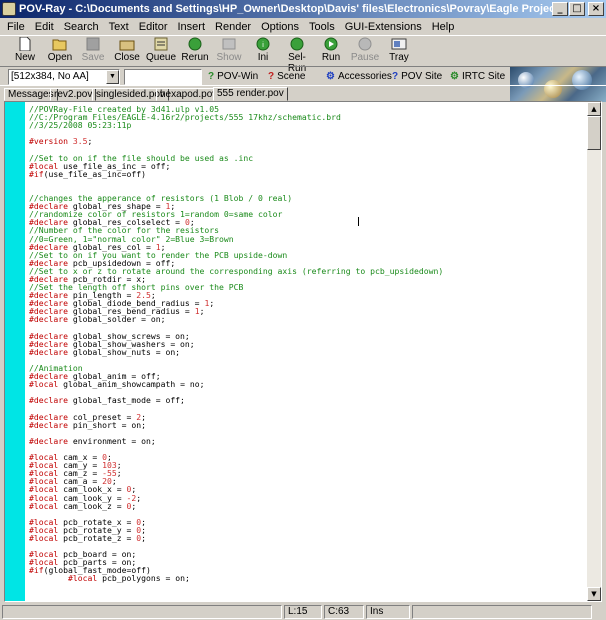 The height and width of the screenshot is (620, 606). Describe the element at coordinates (15, 351) in the screenshot. I see `editor-gutter` at that location.